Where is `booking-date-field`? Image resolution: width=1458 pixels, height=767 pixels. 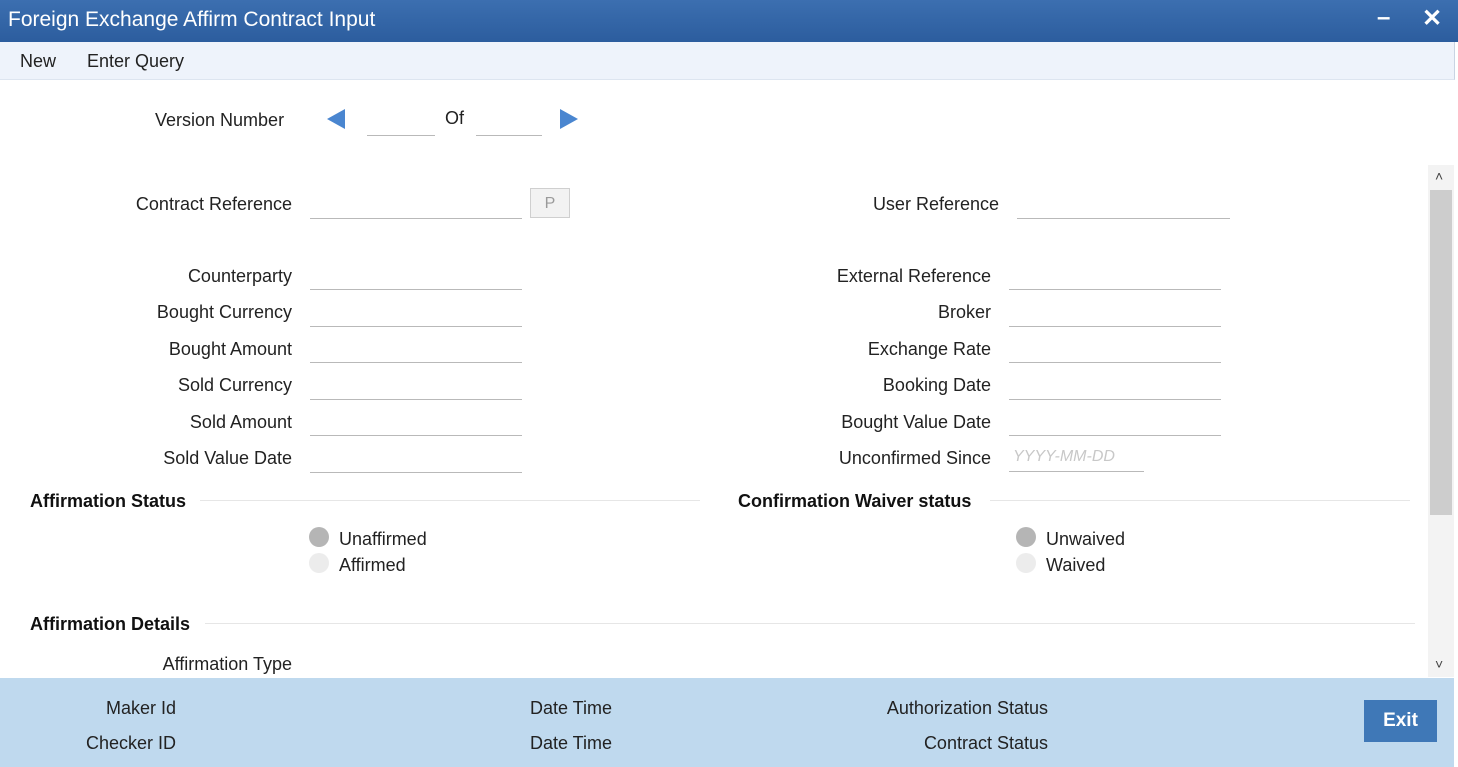 booking-date-field is located at coordinates (1115, 385).